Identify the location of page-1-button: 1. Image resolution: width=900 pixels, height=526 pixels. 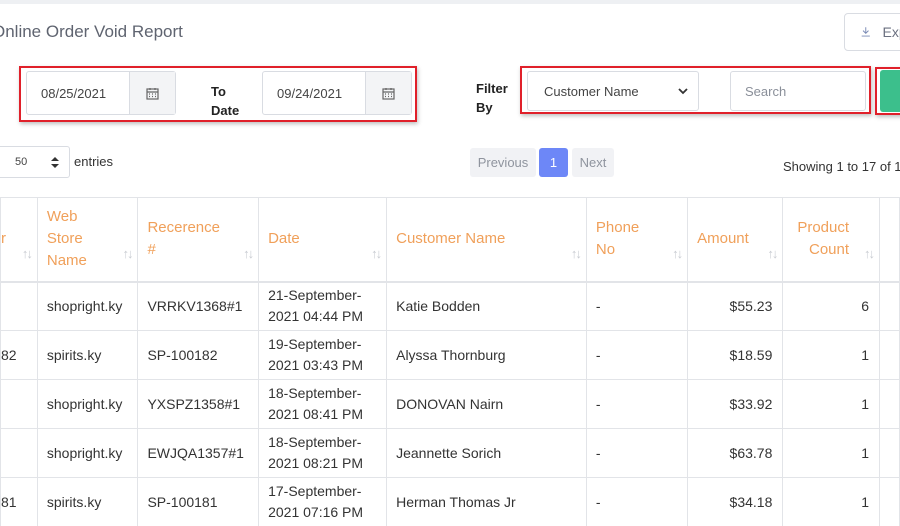
(553, 162).